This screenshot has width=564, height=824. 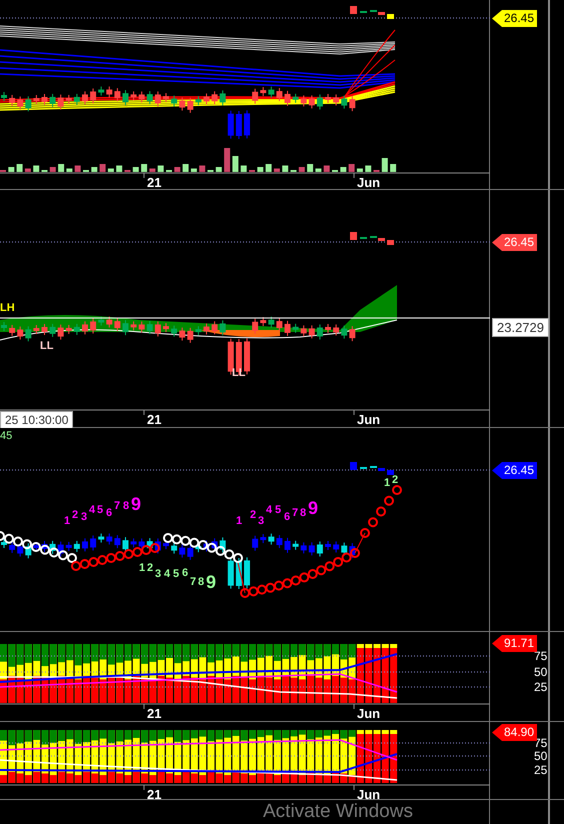 What do you see at coordinates (515, 732) in the screenshot?
I see `price-tag: 84.90` at bounding box center [515, 732].